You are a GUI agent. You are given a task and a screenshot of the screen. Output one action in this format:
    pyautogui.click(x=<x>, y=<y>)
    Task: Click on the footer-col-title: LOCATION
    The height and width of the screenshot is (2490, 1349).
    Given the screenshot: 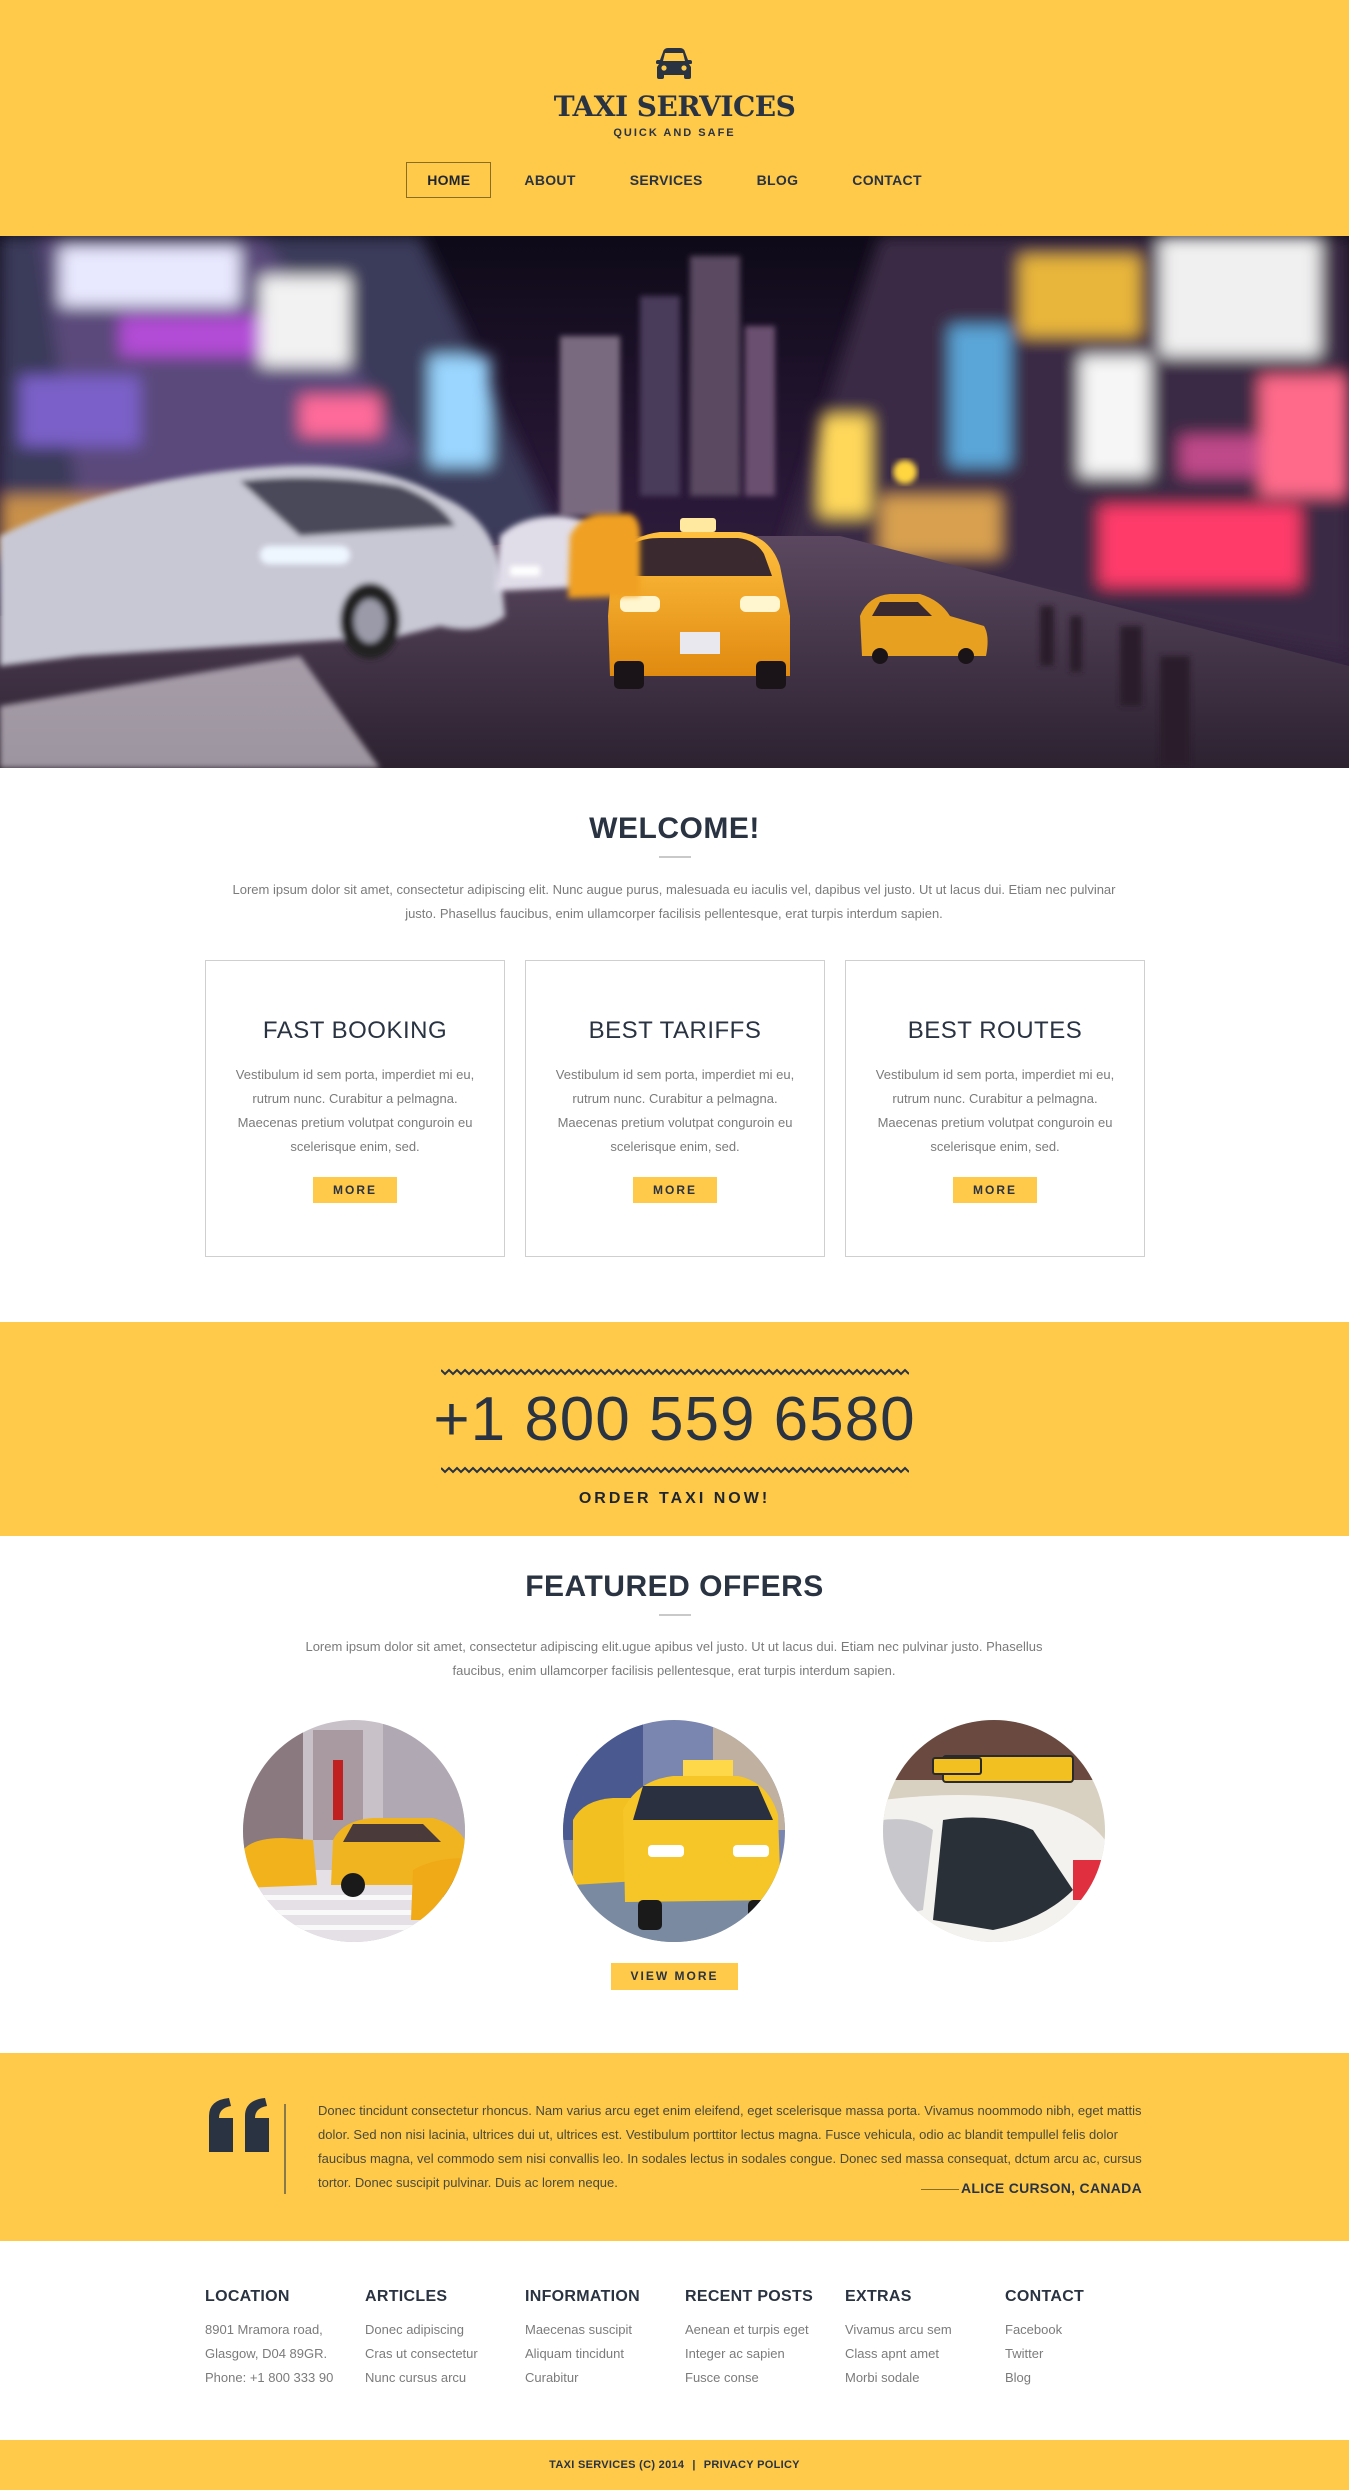 What is the action you would take?
    pyautogui.click(x=247, y=2296)
    